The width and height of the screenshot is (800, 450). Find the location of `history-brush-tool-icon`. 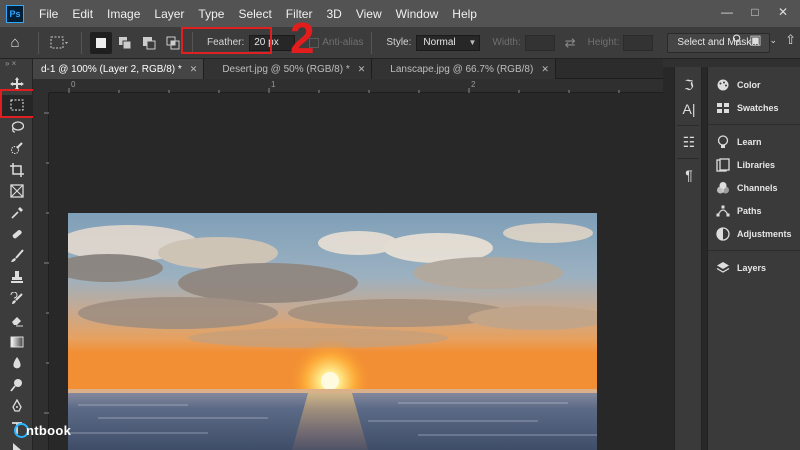

history-brush-tool-icon is located at coordinates (16, 299).